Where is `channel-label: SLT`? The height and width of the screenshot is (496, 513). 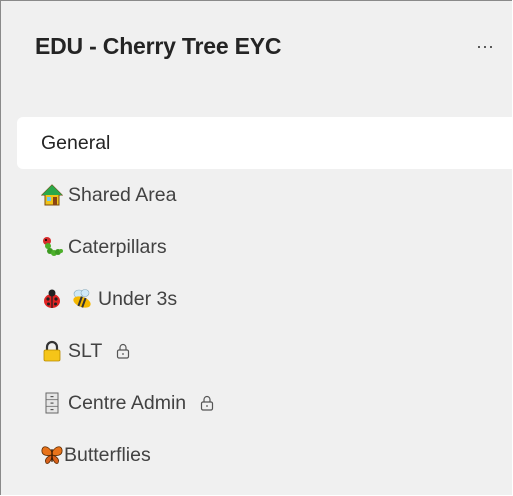 channel-label: SLT is located at coordinates (85, 350).